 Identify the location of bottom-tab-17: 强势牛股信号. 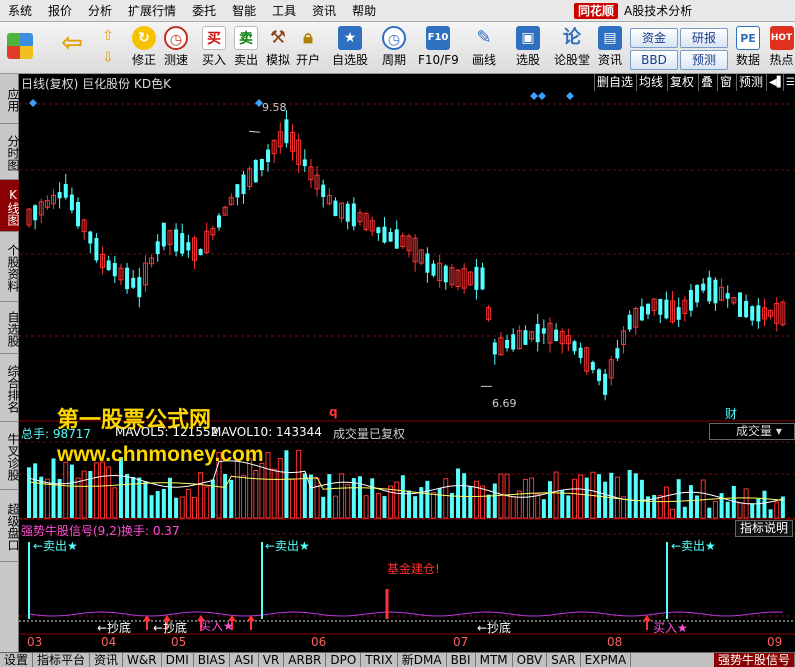
(754, 660).